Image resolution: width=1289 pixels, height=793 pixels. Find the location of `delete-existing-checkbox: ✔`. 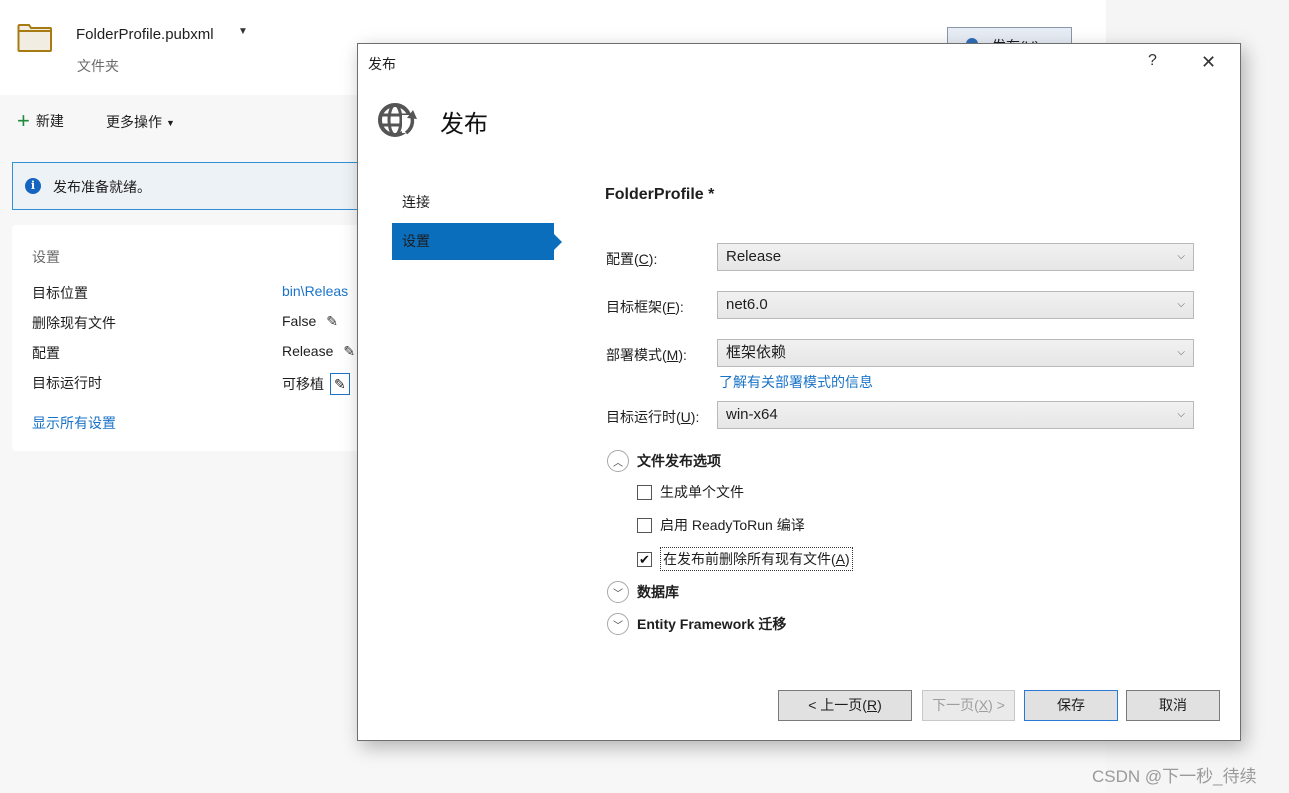

delete-existing-checkbox: ✔ is located at coordinates (644, 559).